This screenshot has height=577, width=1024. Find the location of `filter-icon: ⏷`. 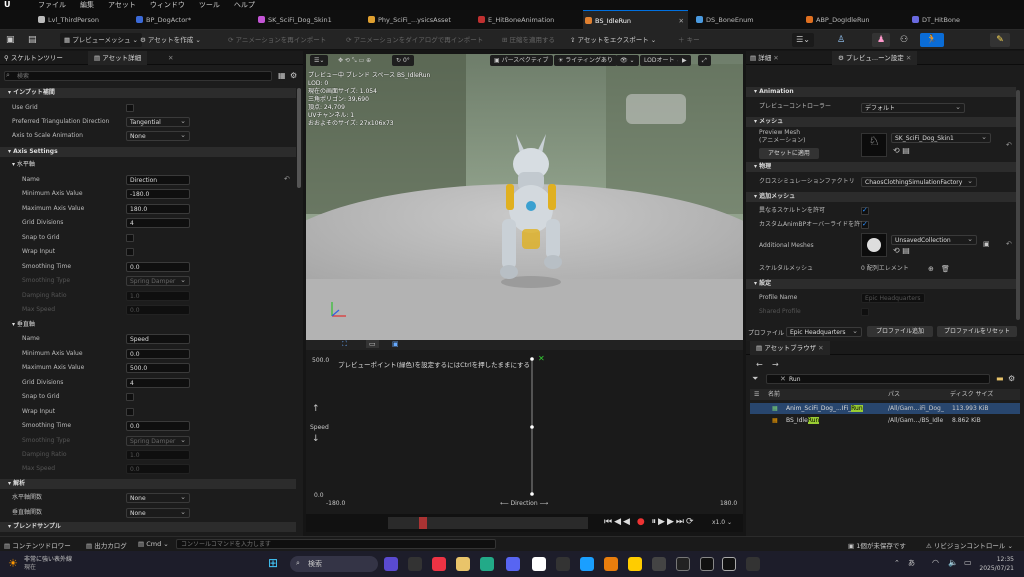

filter-icon: ⏷ is located at coordinates (755, 379).